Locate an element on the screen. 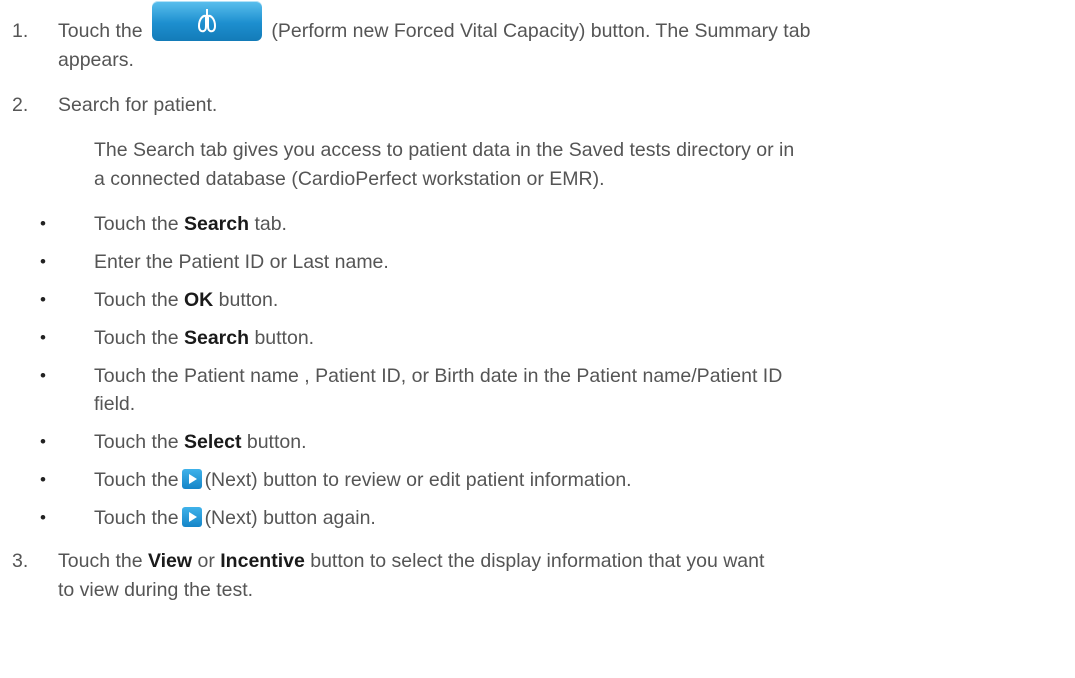 This screenshot has height=678, width=1075. step-text-continued: appears. is located at coordinates (96, 60).